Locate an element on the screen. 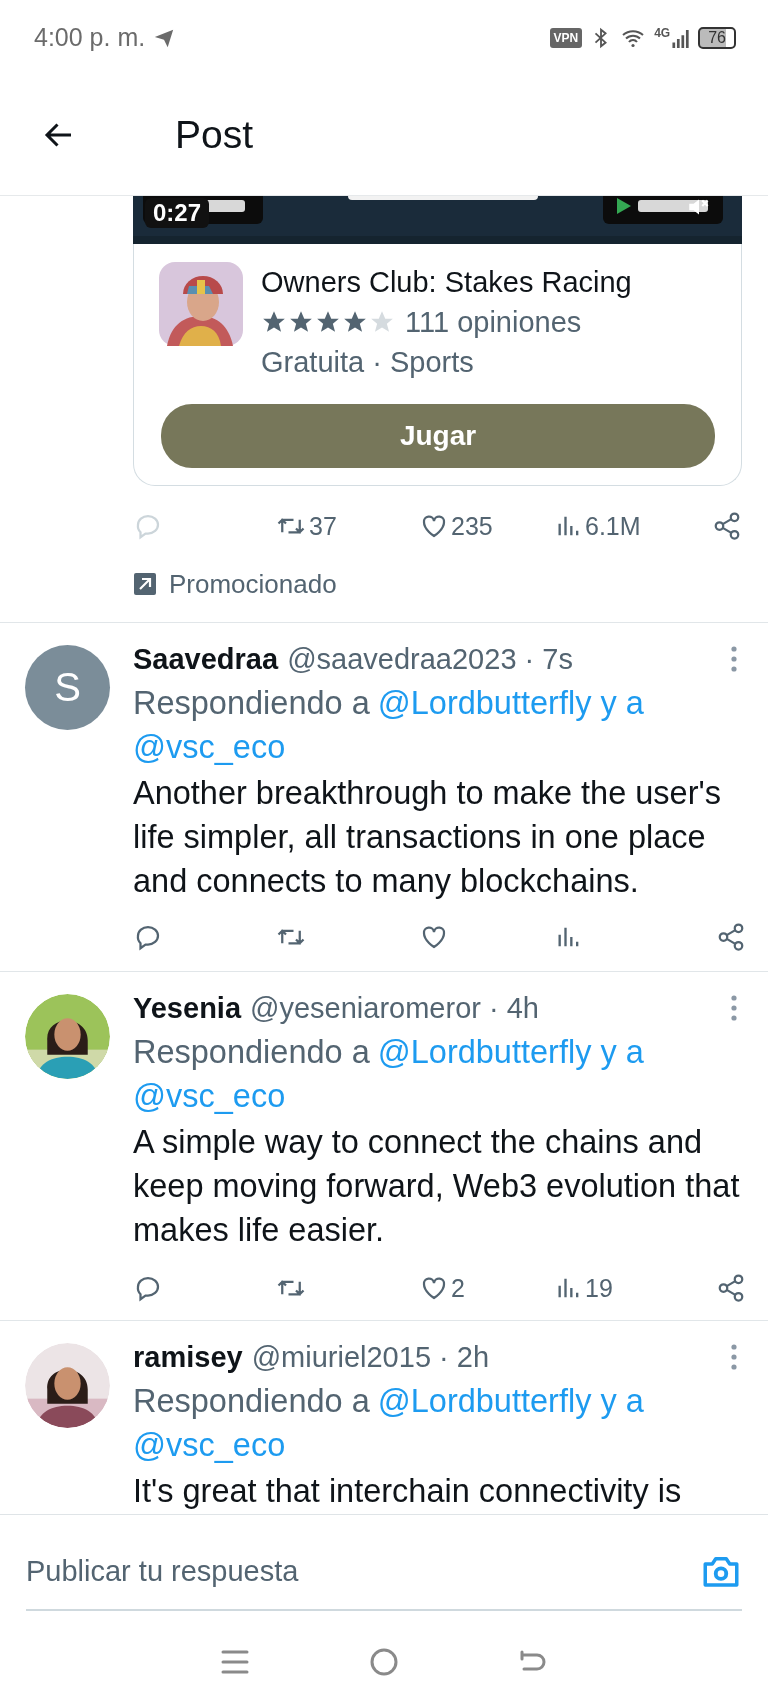 This screenshot has height=1707, width=768. user-name: ramisey is located at coordinates (188, 1357).